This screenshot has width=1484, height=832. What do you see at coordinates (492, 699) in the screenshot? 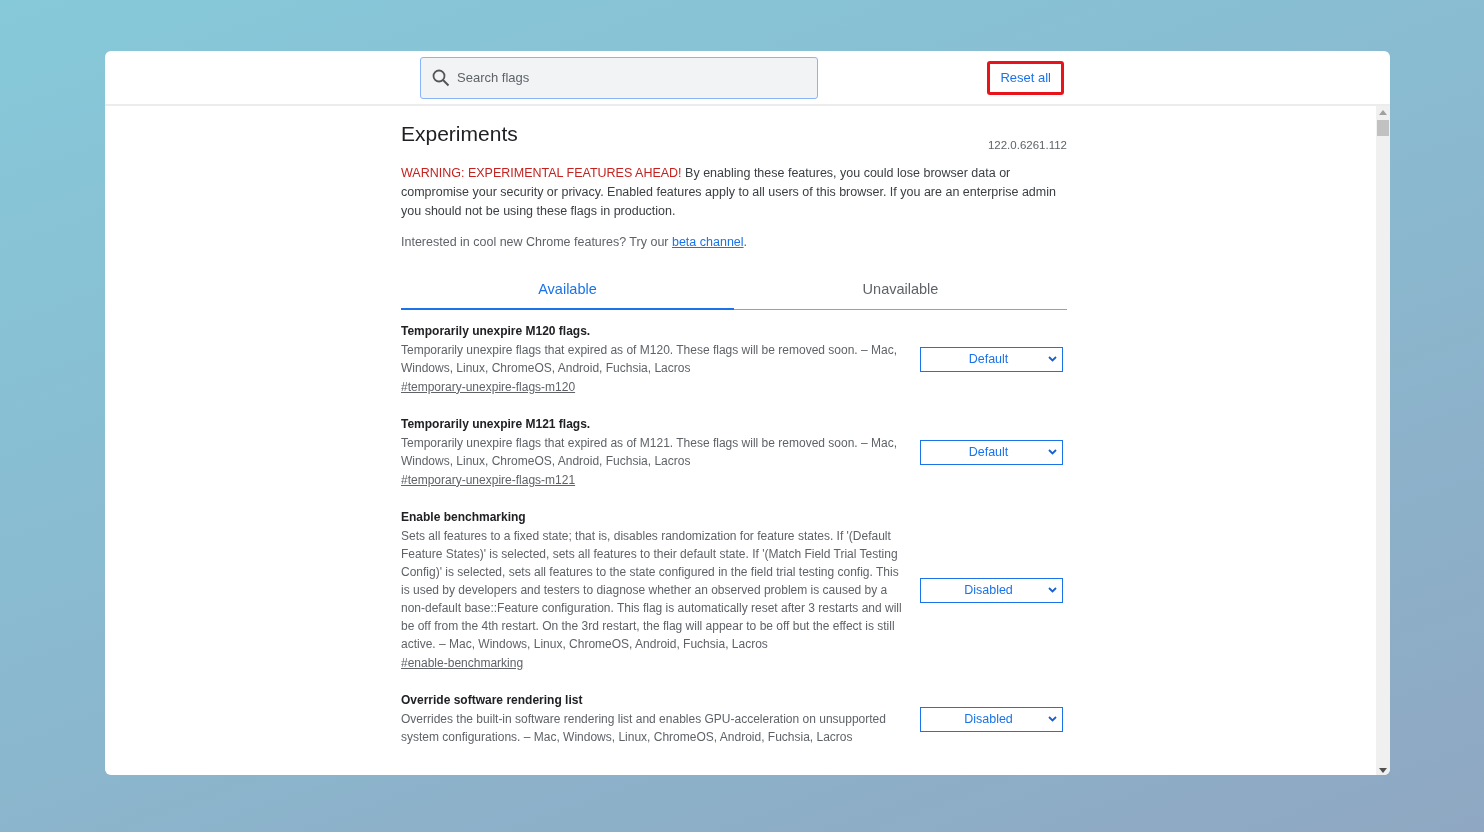
I see `flag-title: Override software rendering list` at bounding box center [492, 699].